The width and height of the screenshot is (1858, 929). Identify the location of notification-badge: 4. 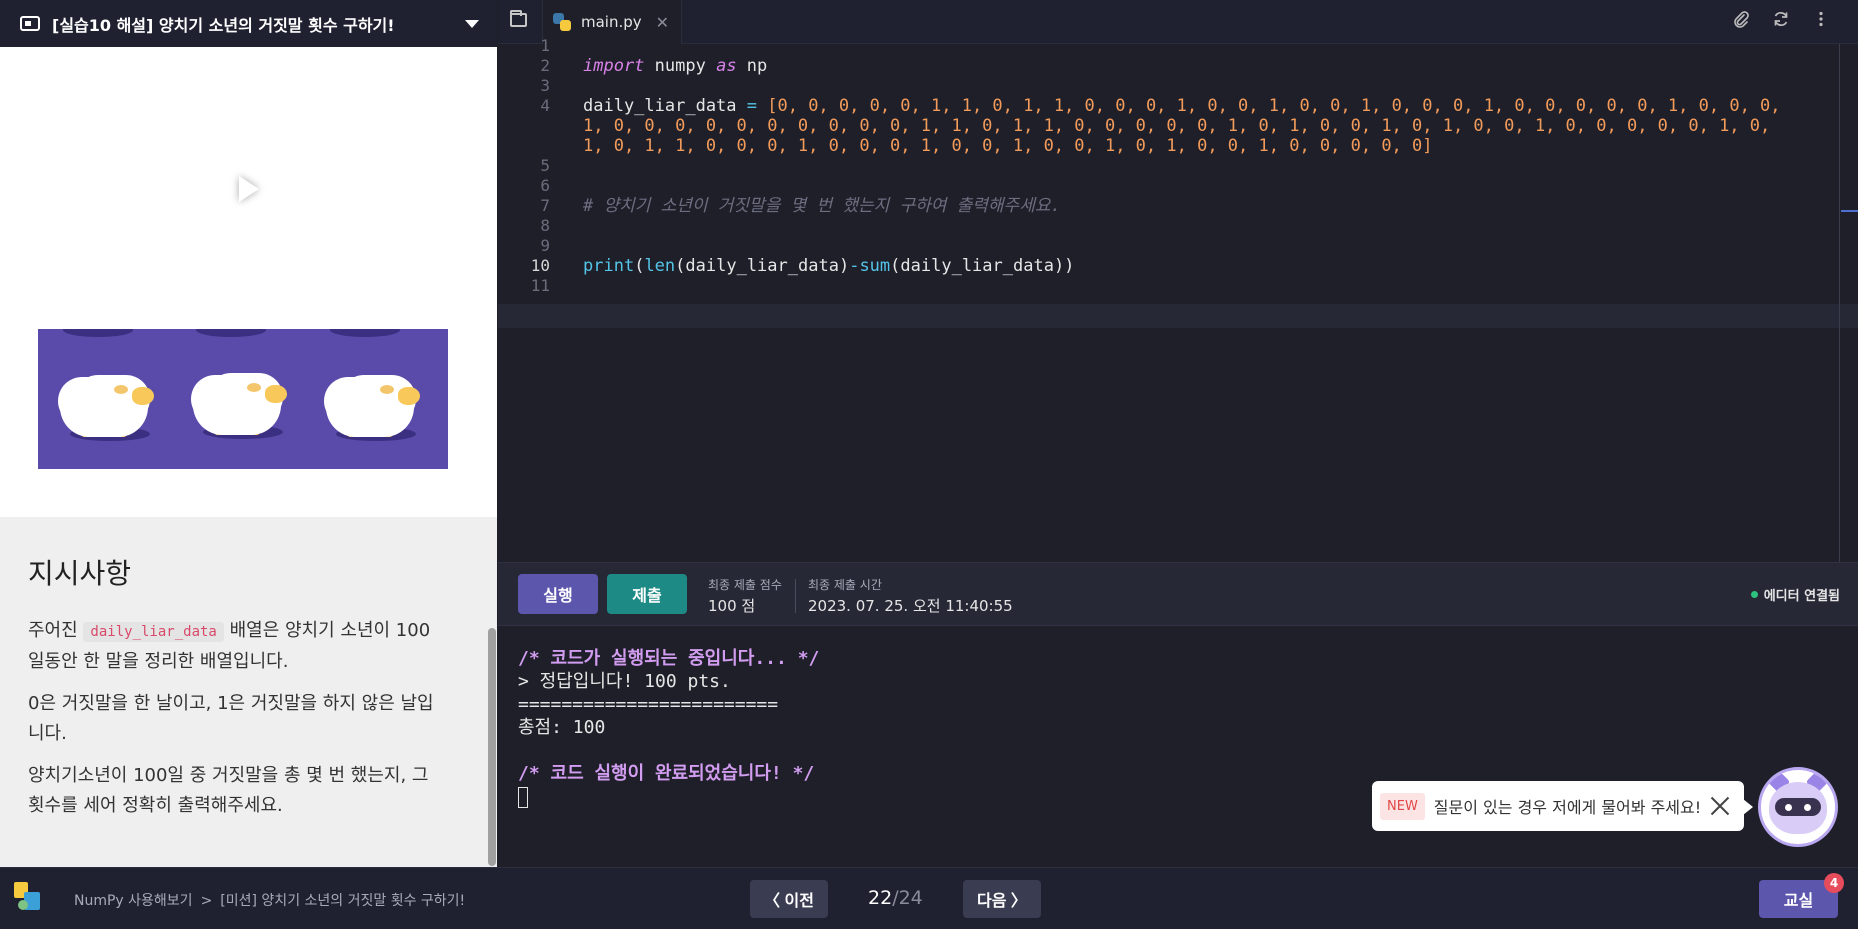
(1834, 883).